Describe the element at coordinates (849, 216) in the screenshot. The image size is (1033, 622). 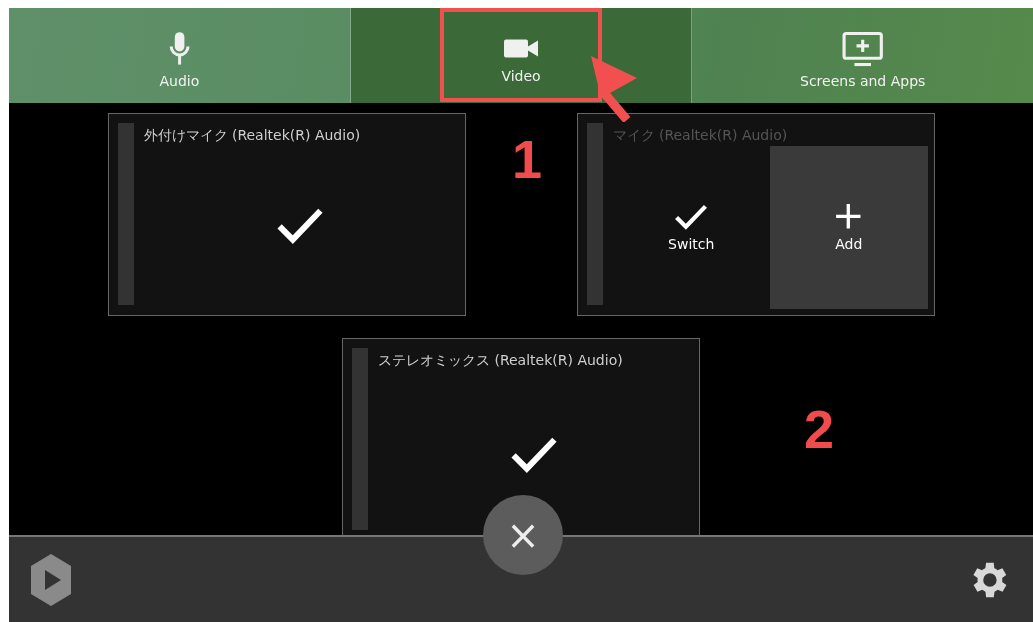
I see `plus-icon` at that location.